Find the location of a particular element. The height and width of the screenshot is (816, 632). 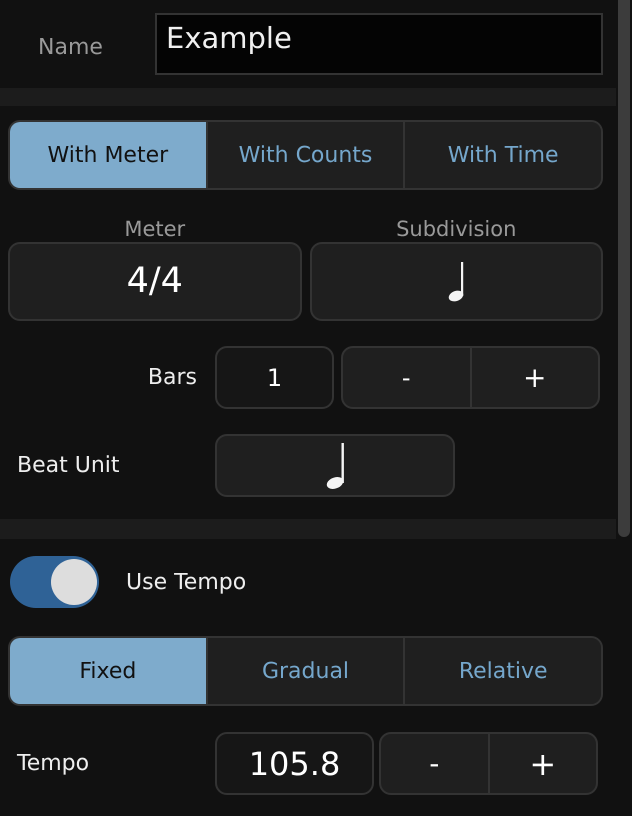

tempo-mode-tab: Relative is located at coordinates (502, 671).